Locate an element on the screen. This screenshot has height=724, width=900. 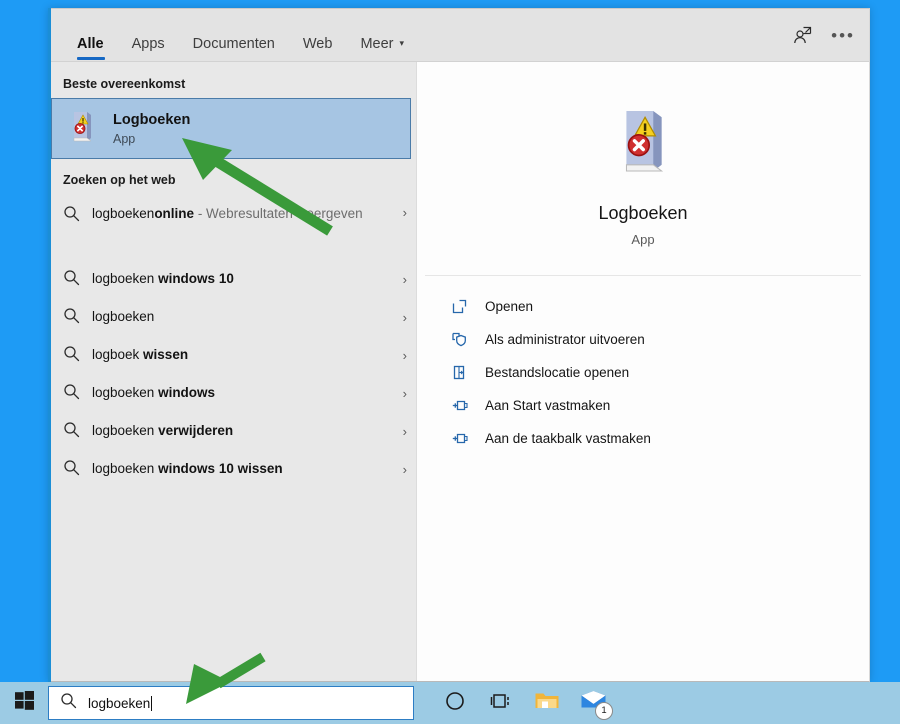
search-tabs: Alle Apps Documenten Web Meer ▾ is located at coordinates (241, 35).